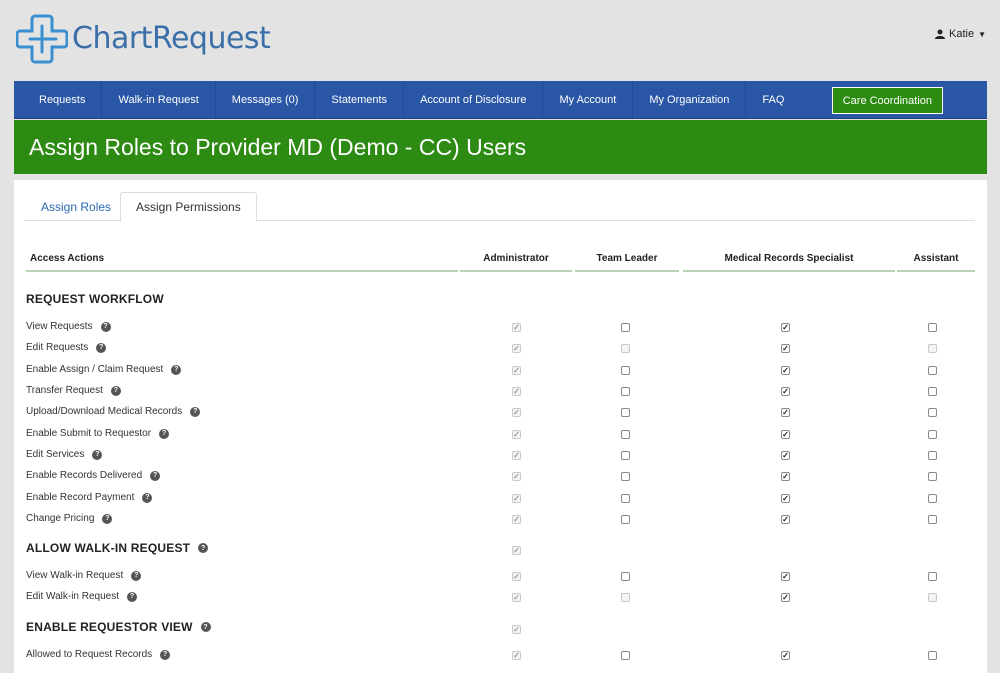  I want to click on section-title: REQUEST WORKFLOW, so click(95, 299).